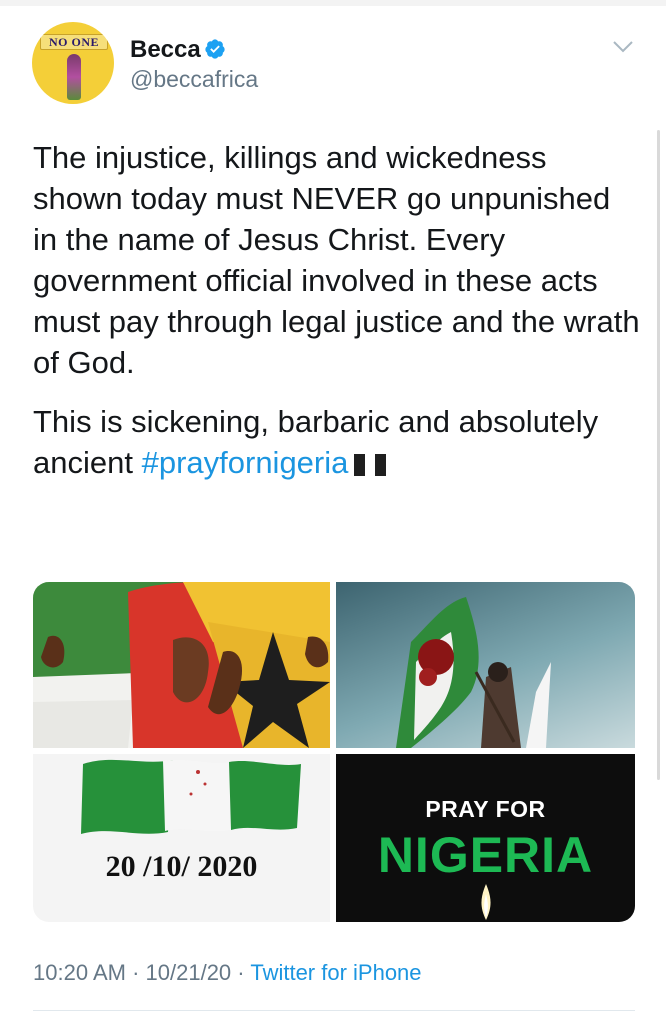 This screenshot has height=1024, width=666. Describe the element at coordinates (473, 672) in the screenshot. I see `bloodied-flag-illustration` at that location.